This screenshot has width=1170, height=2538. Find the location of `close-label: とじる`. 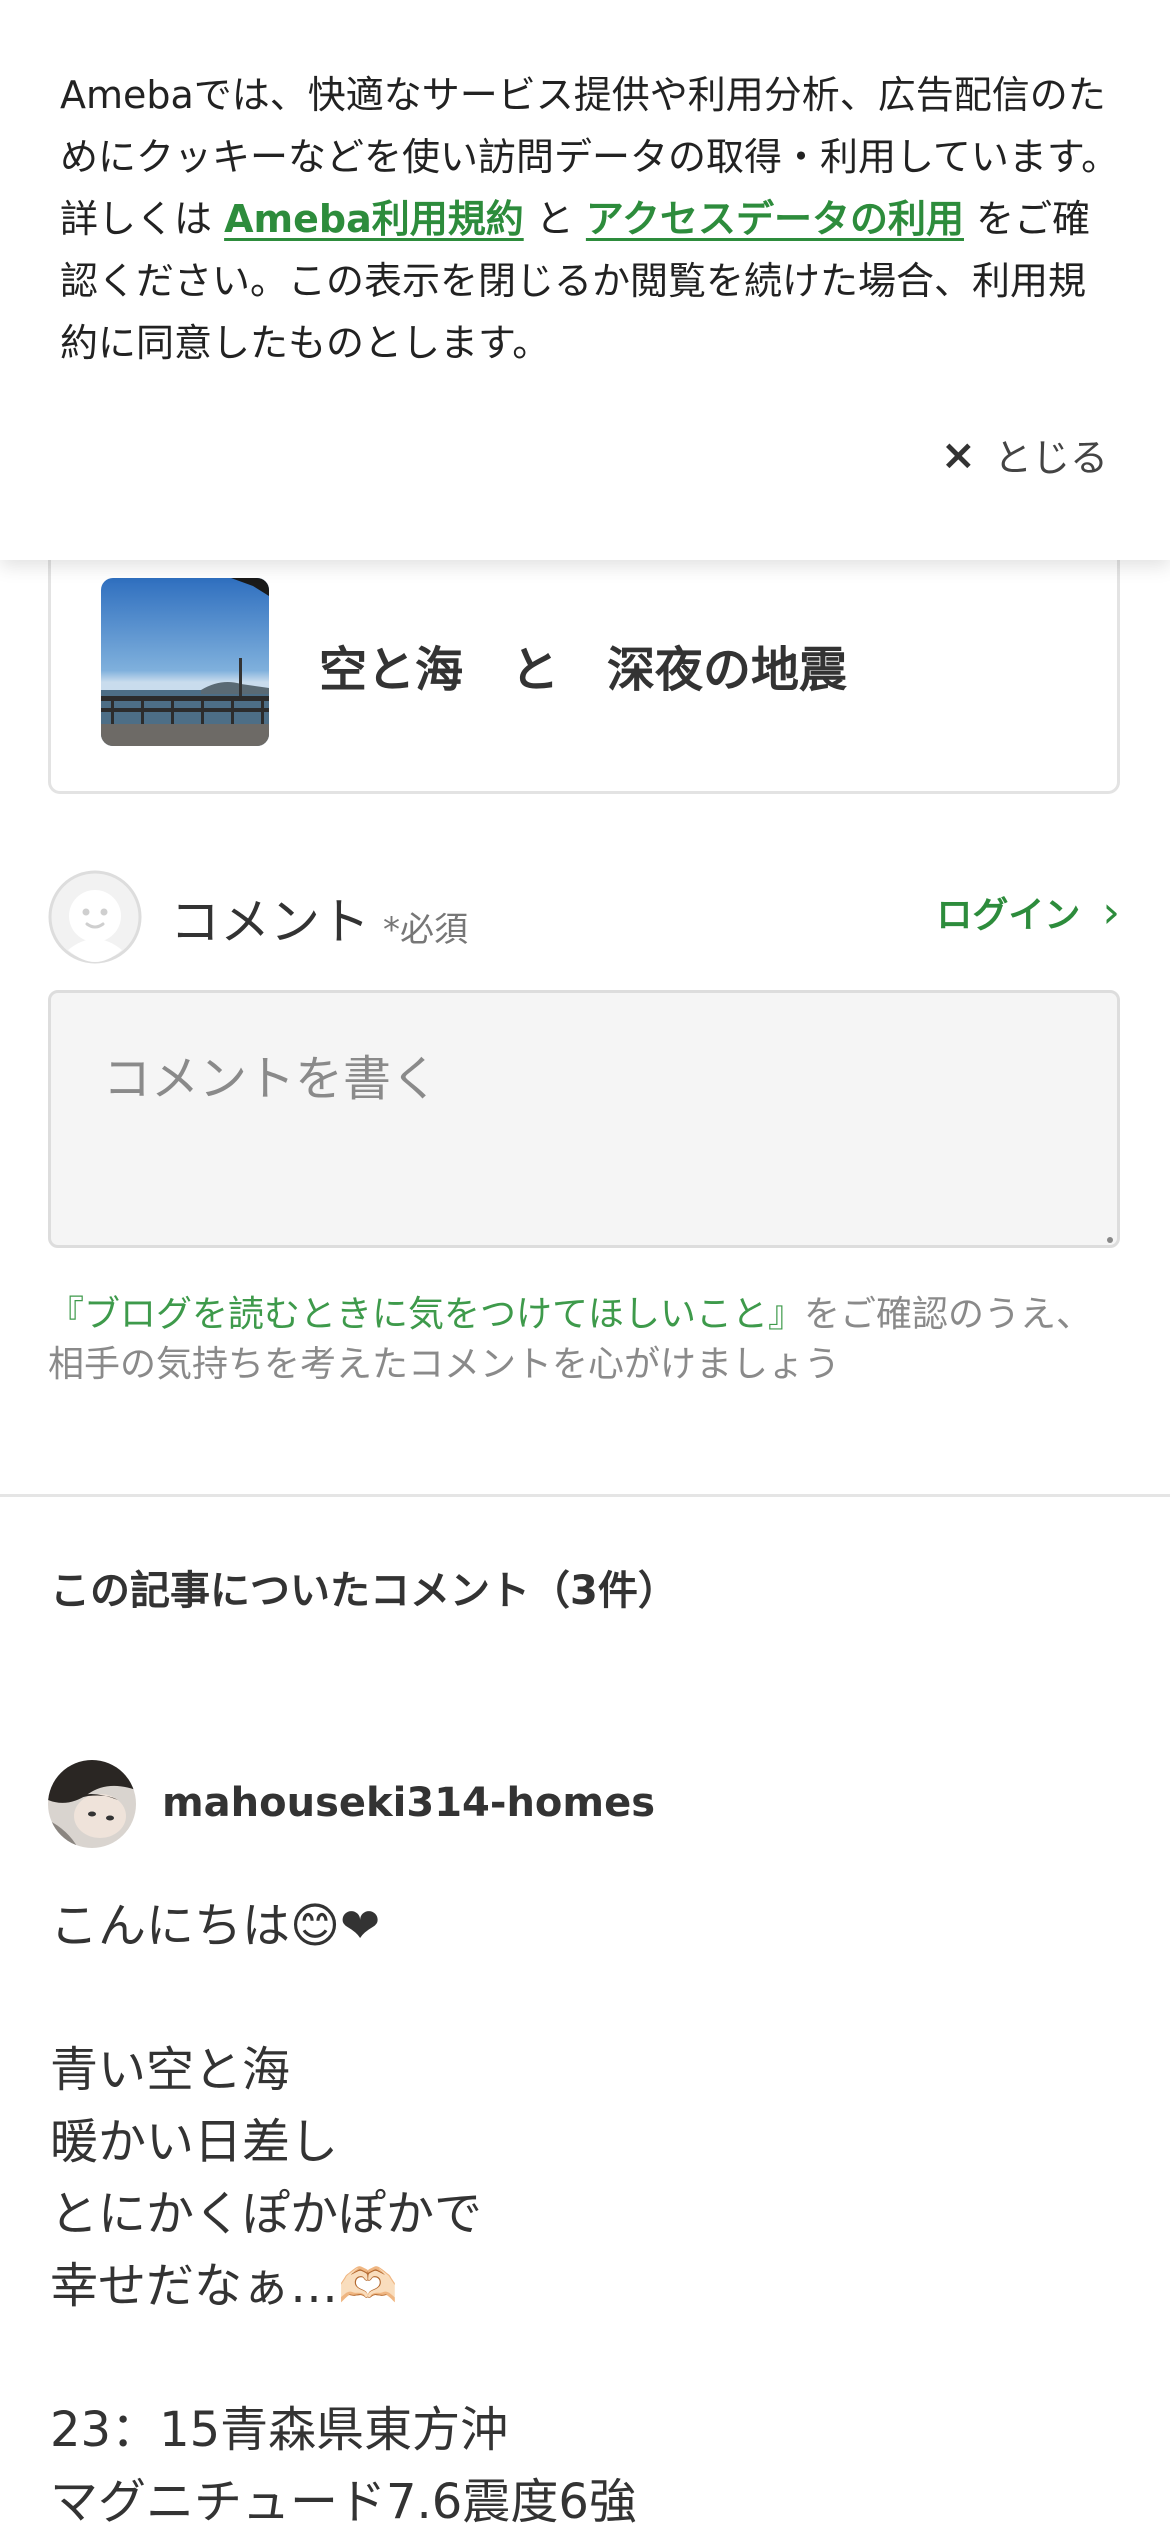

close-label: とじる is located at coordinates (1050, 457).